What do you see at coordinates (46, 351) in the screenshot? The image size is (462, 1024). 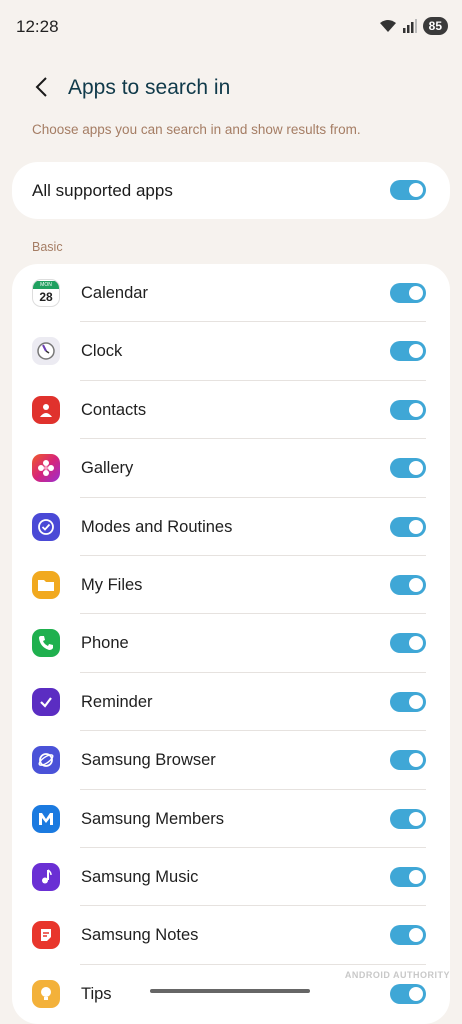 I see `clock-icon` at bounding box center [46, 351].